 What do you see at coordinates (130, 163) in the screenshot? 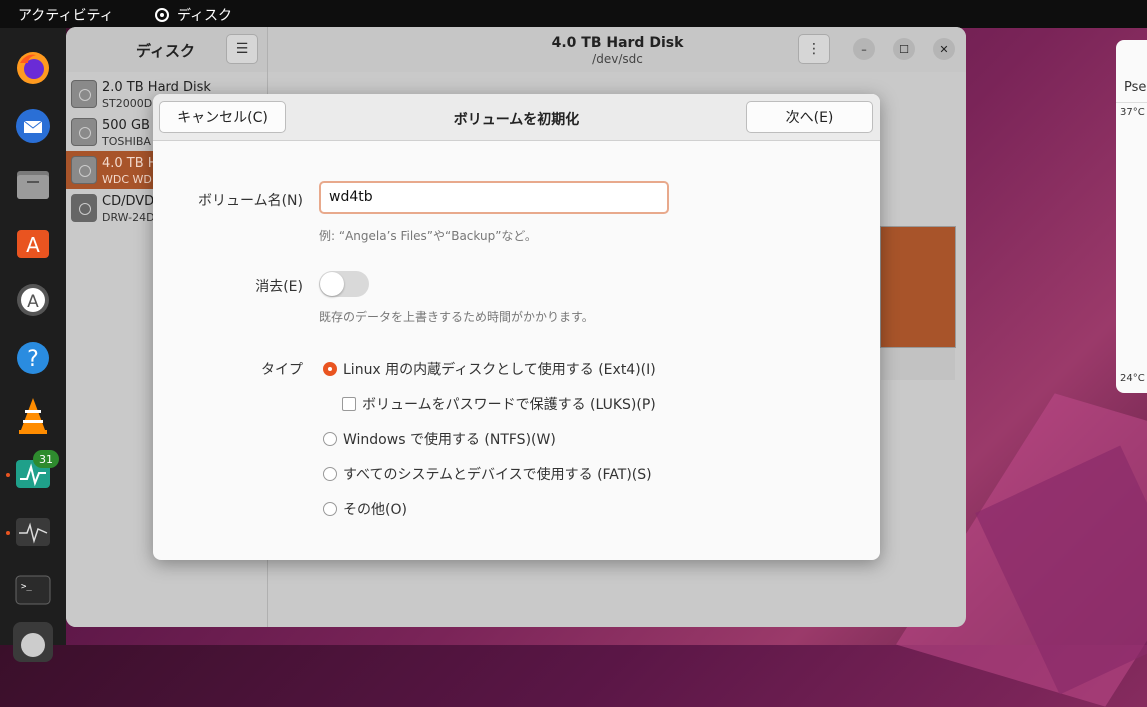
I see `drive-name: 4.0 TB H` at bounding box center [130, 163].